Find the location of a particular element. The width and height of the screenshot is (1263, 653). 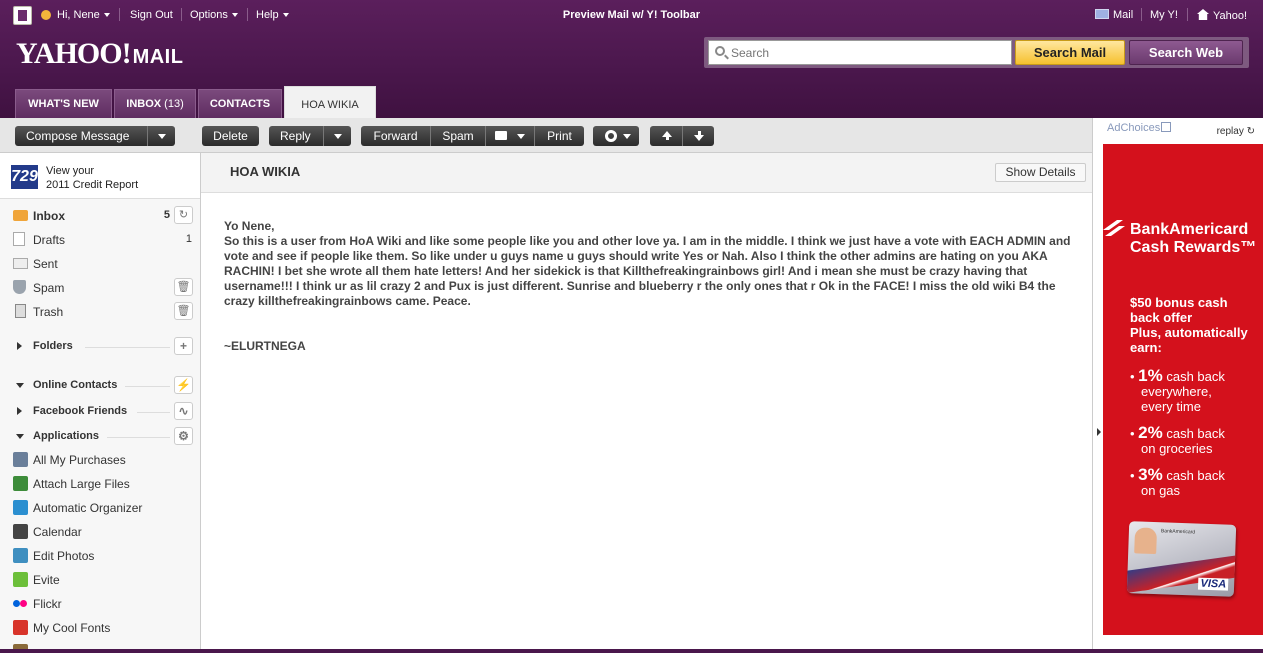

bank-flag-logo is located at coordinates (1114, 228).